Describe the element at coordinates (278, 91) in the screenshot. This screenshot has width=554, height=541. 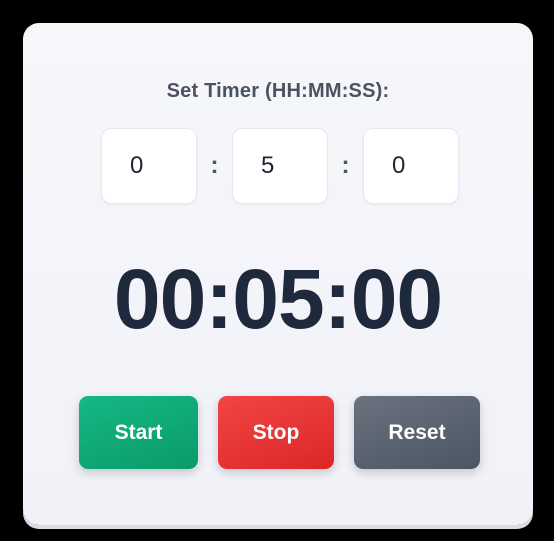
I see `set-timer-label: Set Timer (HH:MM:SS):` at that location.